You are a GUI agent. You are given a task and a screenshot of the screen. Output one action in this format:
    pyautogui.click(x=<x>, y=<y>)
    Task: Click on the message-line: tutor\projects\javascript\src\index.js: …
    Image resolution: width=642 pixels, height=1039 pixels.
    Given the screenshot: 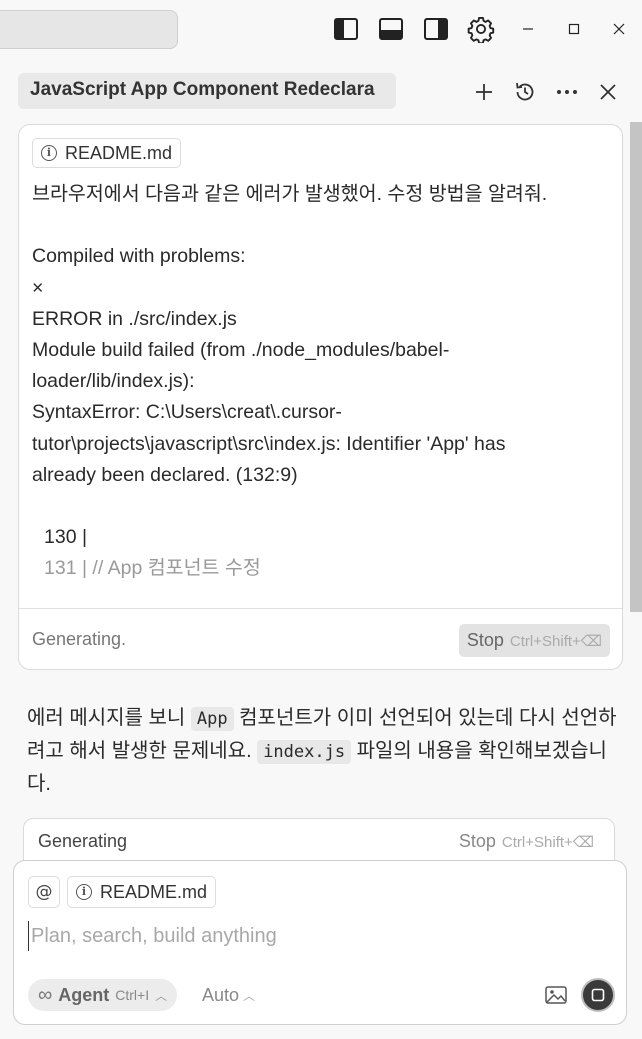 What is the action you would take?
    pyautogui.click(x=269, y=443)
    